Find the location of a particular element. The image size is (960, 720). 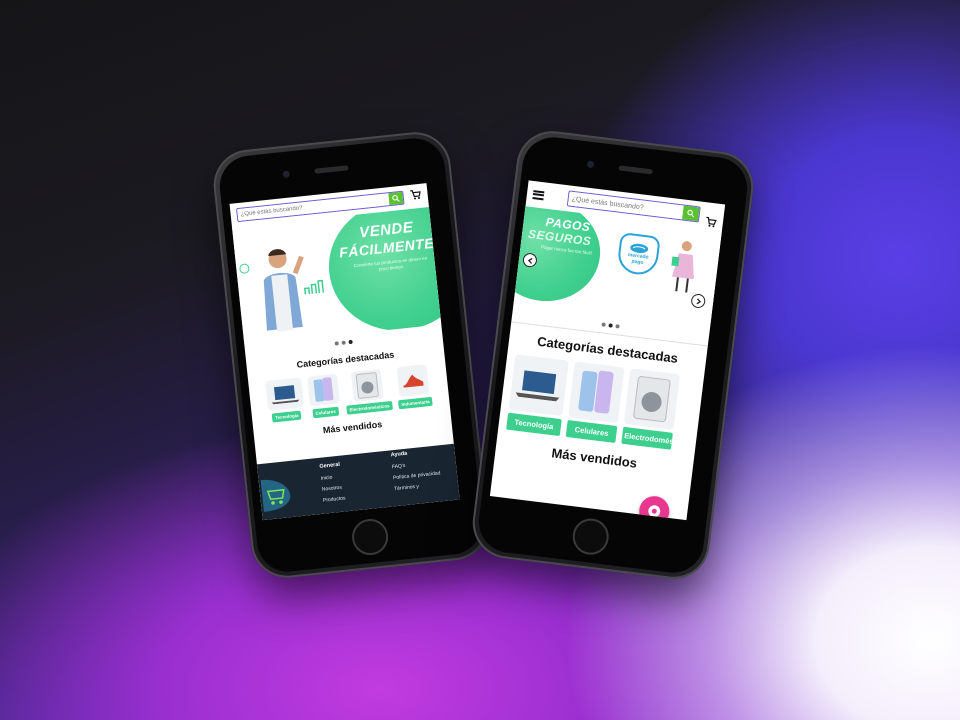

cart-logo-icon is located at coordinates (275, 495).